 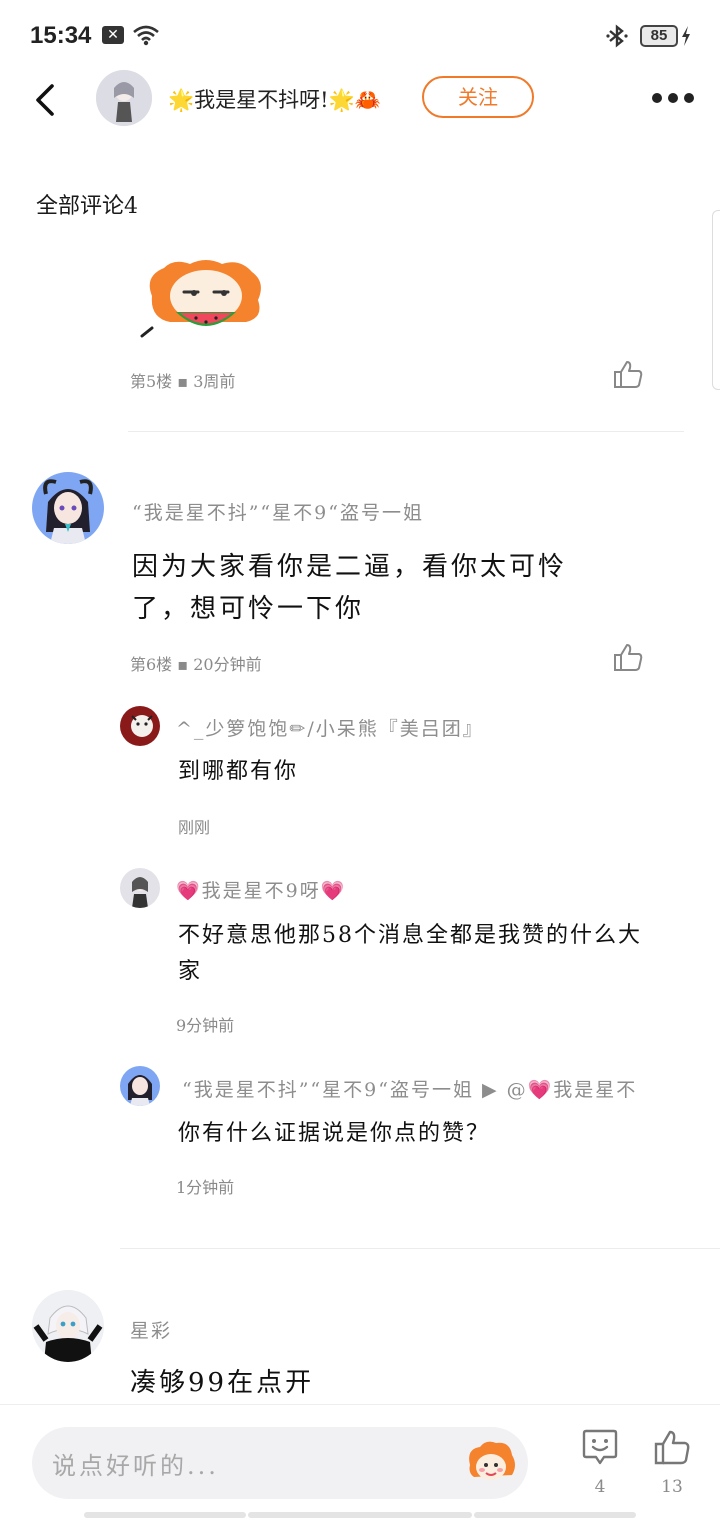 What do you see at coordinates (360, 36) in the screenshot?
I see `status-bar: 15:34 ✕ 85` at bounding box center [360, 36].